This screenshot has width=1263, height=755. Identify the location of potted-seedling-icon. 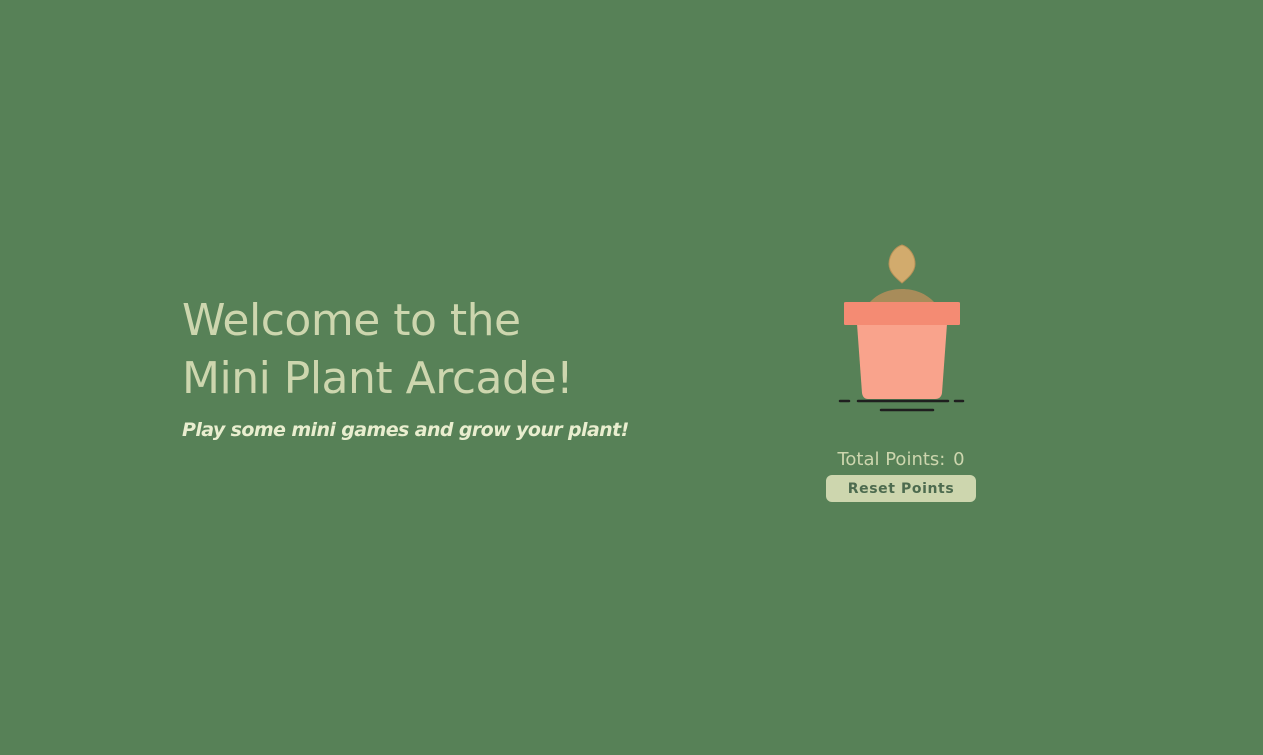
(901, 328).